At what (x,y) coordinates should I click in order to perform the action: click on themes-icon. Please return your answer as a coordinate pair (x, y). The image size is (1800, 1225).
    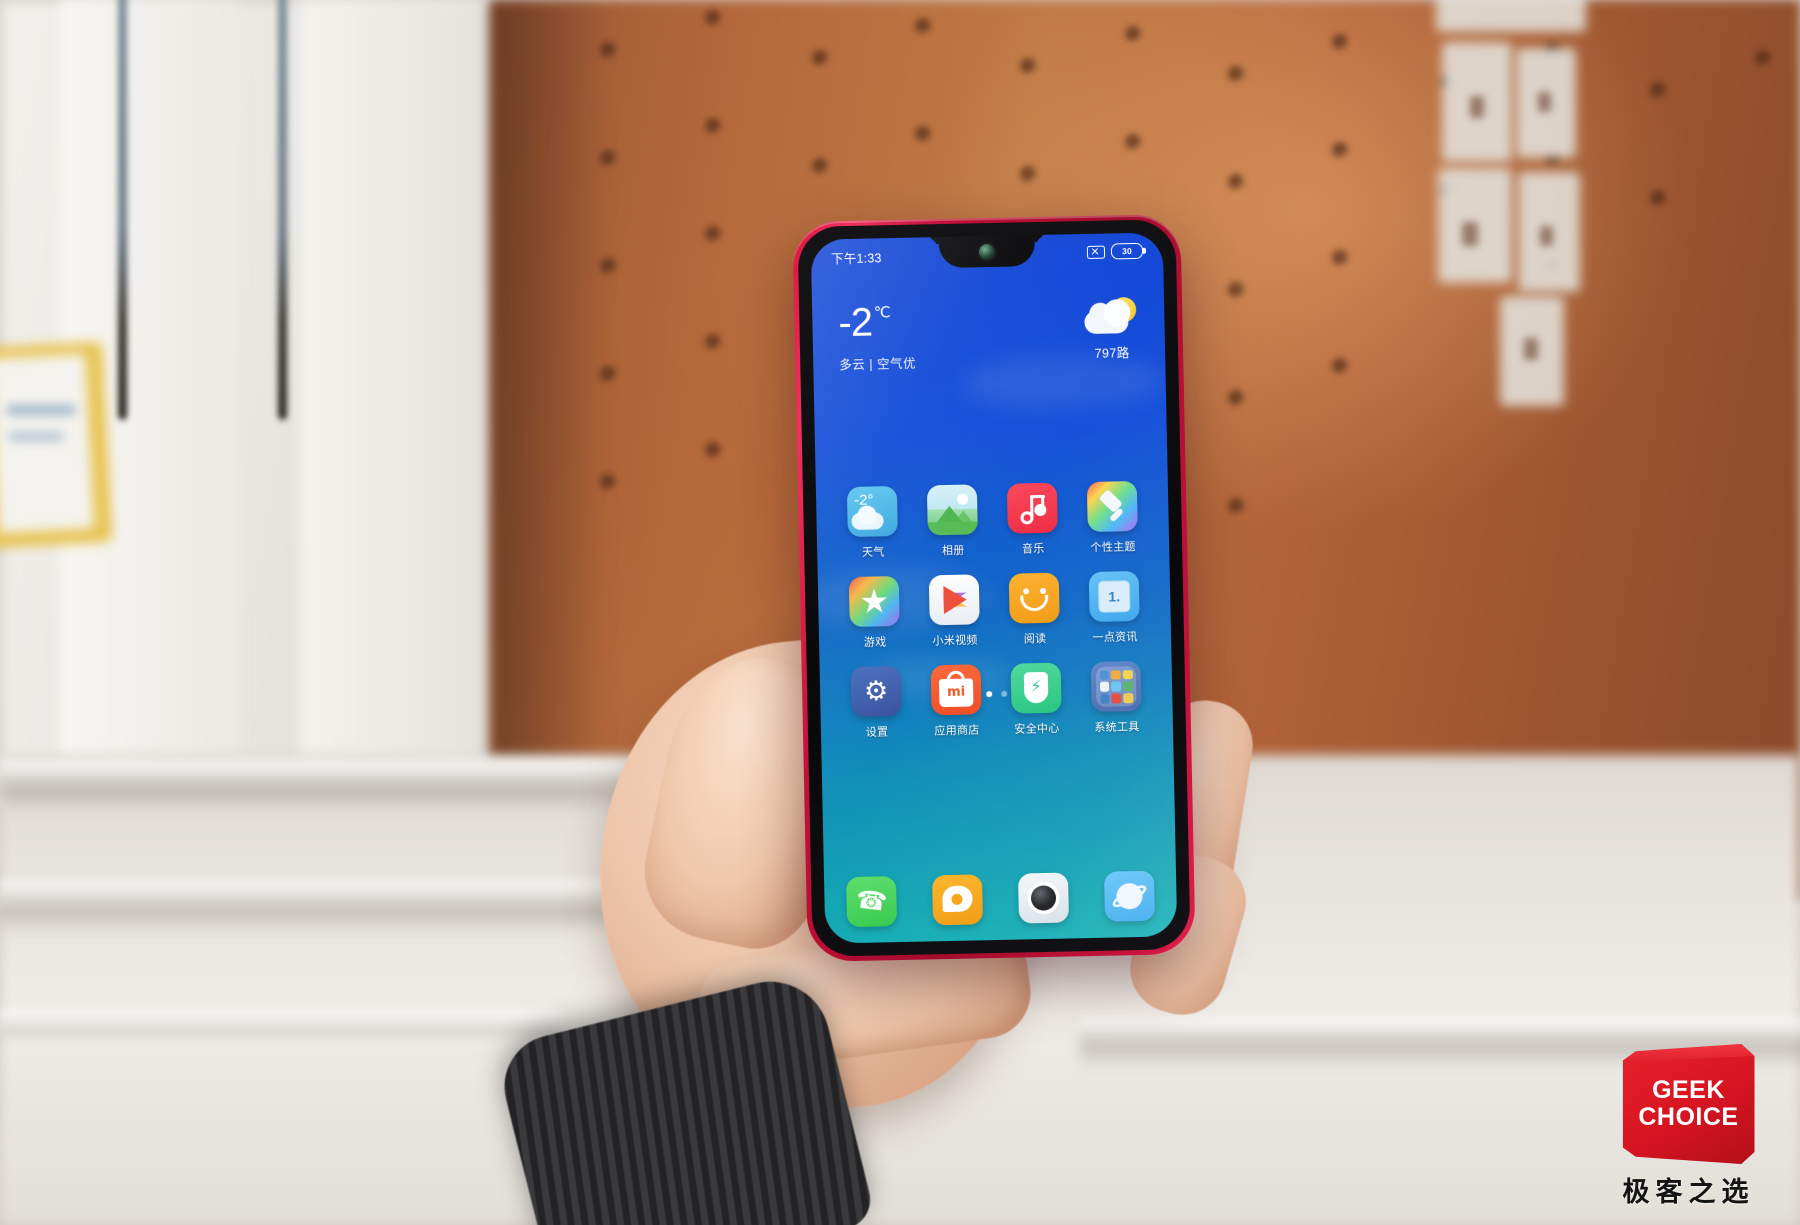
    Looking at the image, I should click on (1112, 506).